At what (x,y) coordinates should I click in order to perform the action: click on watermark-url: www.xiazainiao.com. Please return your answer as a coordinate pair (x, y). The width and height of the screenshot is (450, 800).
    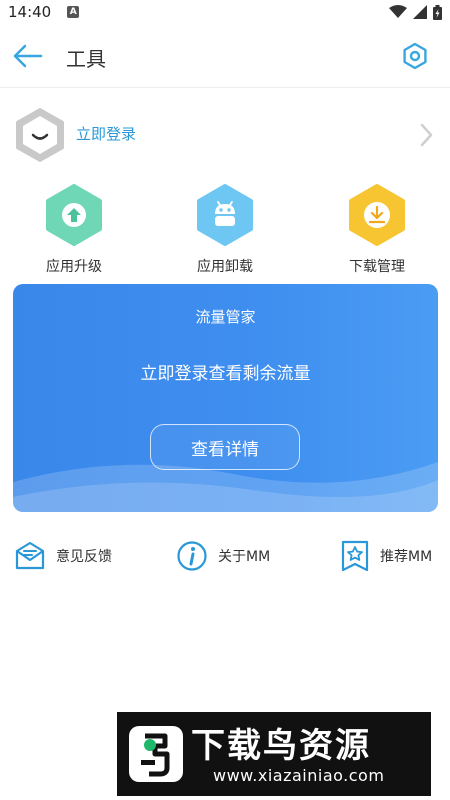
    Looking at the image, I should click on (299, 775).